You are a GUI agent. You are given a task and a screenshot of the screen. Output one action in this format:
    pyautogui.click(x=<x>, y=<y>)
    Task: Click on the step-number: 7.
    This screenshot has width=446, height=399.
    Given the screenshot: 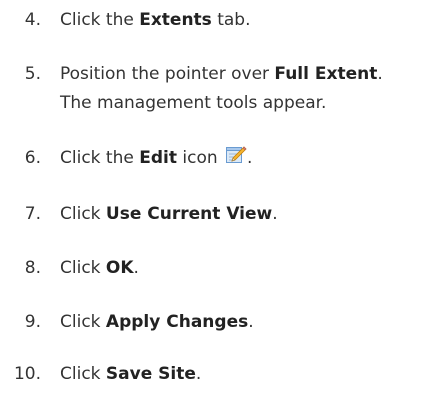 What is the action you would take?
    pyautogui.click(x=32, y=214)
    